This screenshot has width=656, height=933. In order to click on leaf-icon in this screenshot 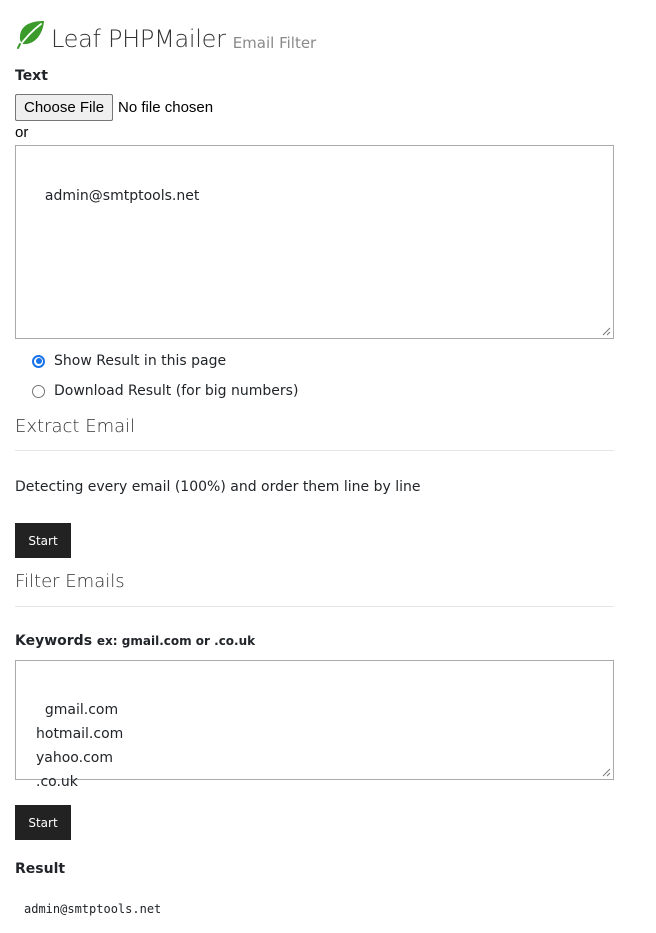, I will do `click(30, 35)`.